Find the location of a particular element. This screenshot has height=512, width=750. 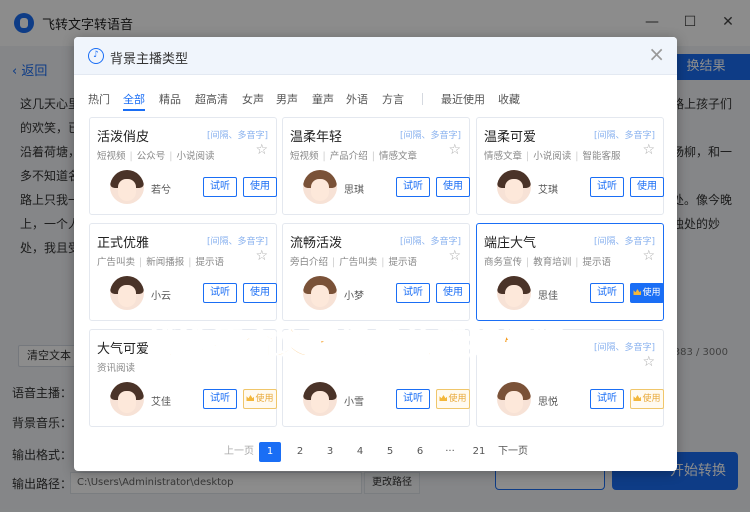

tab-premium: 精品 is located at coordinates (170, 99).